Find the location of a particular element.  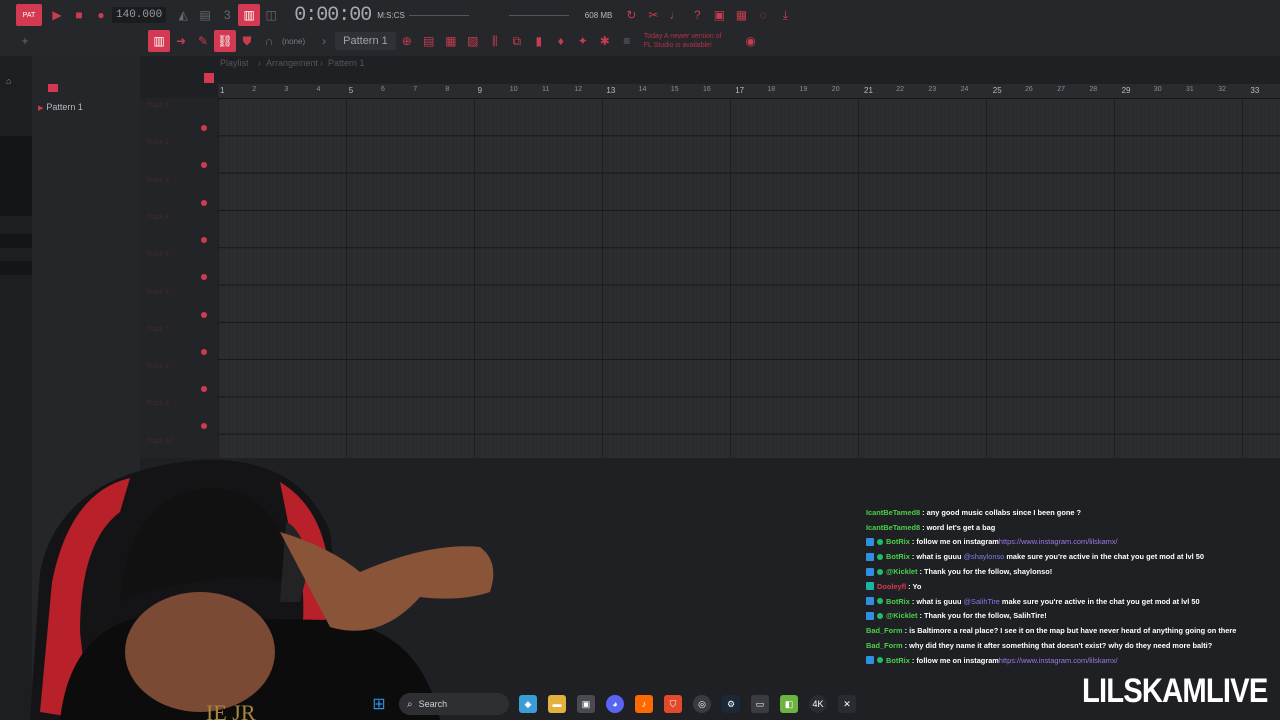

chevron-right-icon: › is located at coordinates (324, 41).